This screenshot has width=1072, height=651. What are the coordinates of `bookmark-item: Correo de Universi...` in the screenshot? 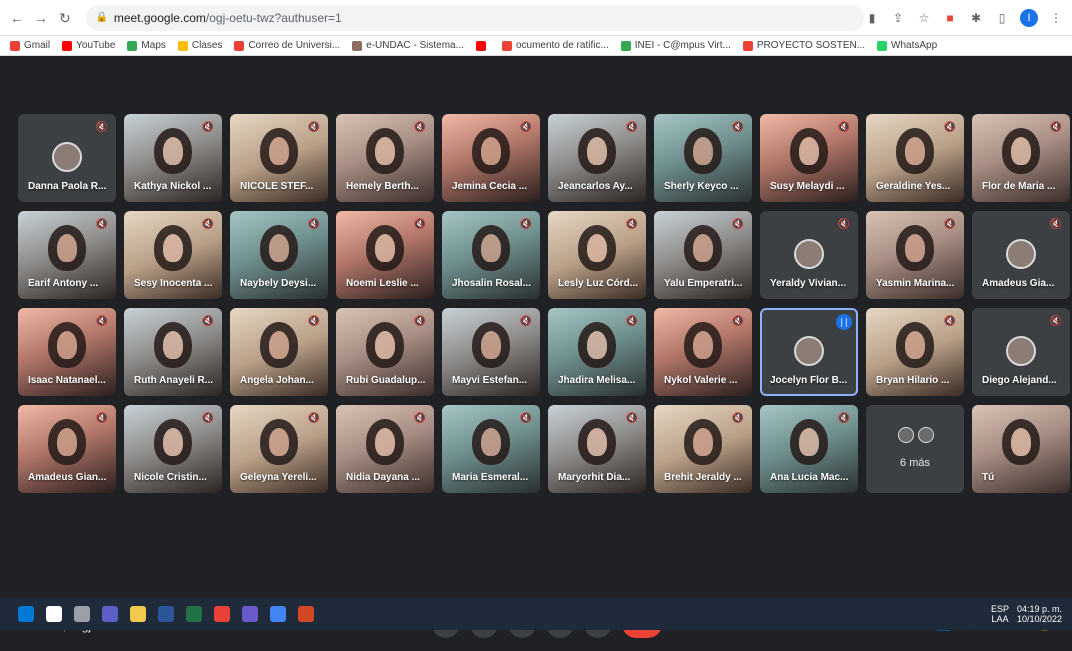 It's located at (287, 45).